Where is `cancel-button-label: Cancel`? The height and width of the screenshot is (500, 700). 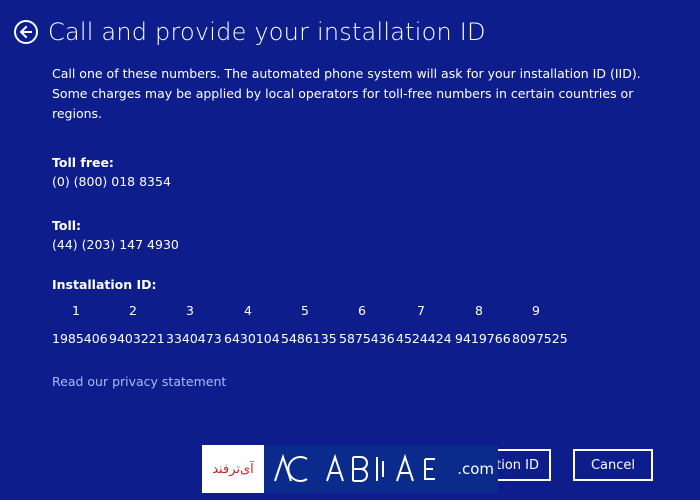 cancel-button-label: Cancel is located at coordinates (613, 465).